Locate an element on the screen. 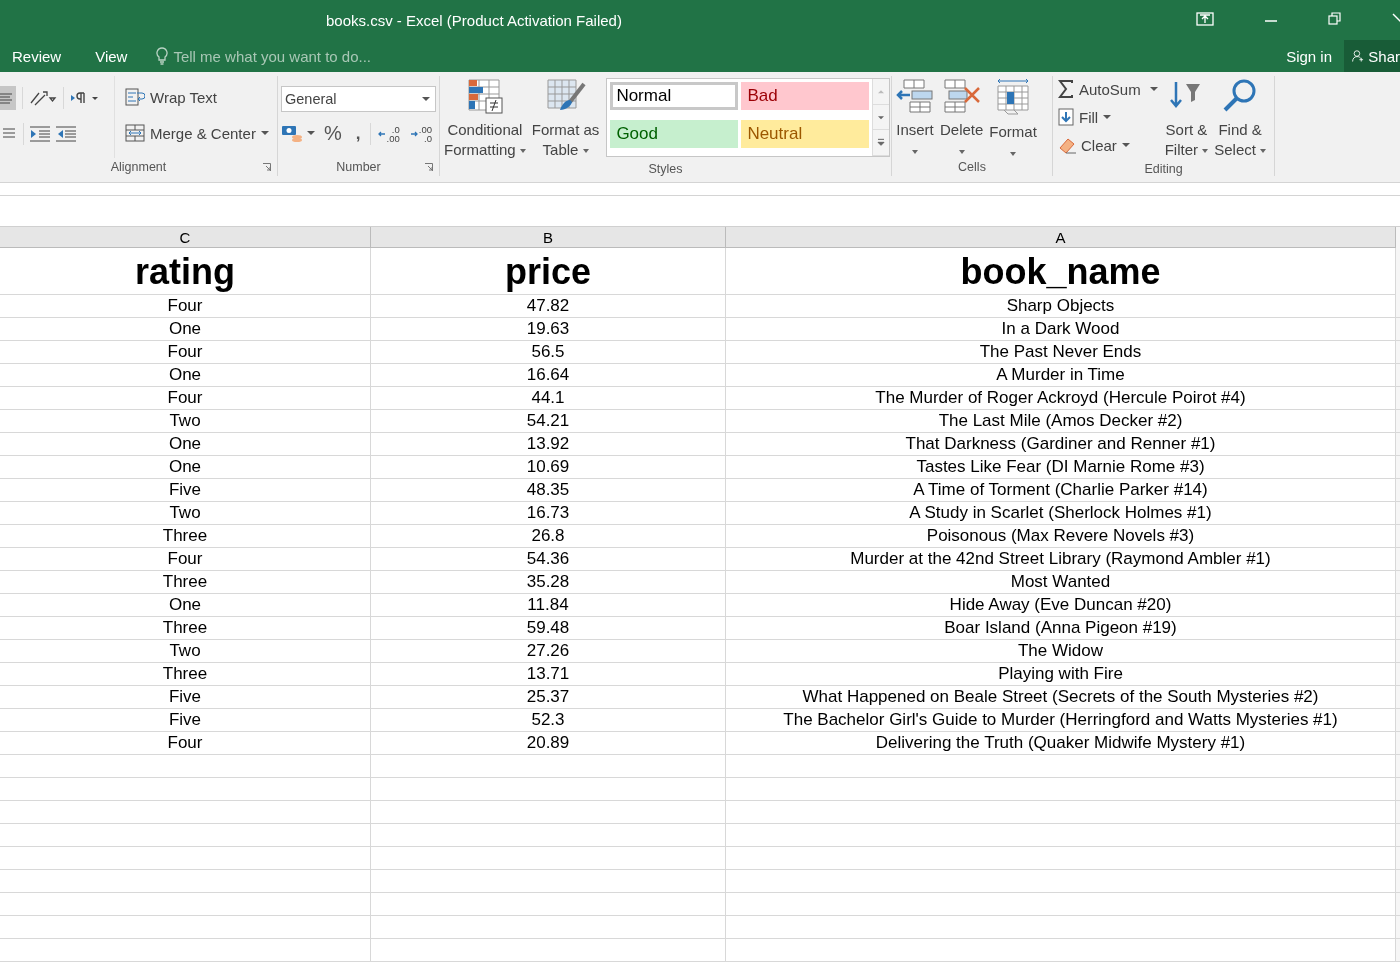 The width and height of the screenshot is (1400, 977). table-cell: 13.92 is located at coordinates (548, 444).